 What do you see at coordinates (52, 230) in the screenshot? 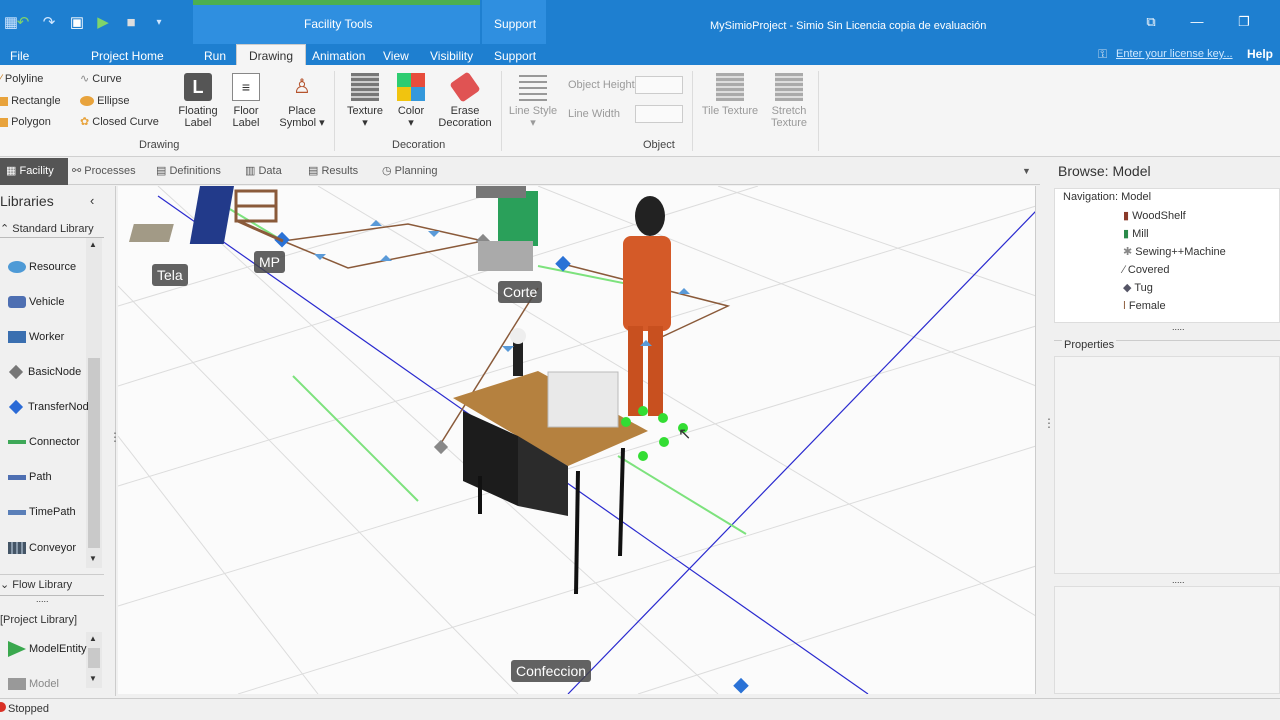
I see `standard-library-header: ⌃ Standard Library` at bounding box center [52, 230].